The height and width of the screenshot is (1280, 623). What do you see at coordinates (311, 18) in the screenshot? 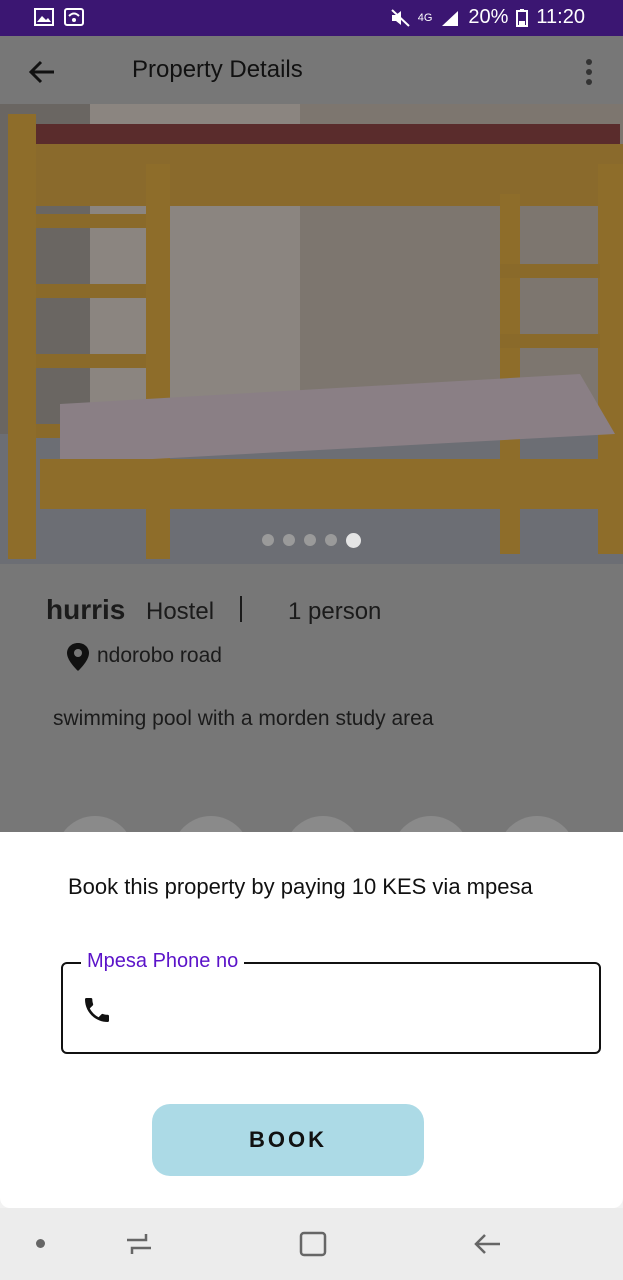
I see `status-bar: 4G 20% 11:20` at bounding box center [311, 18].